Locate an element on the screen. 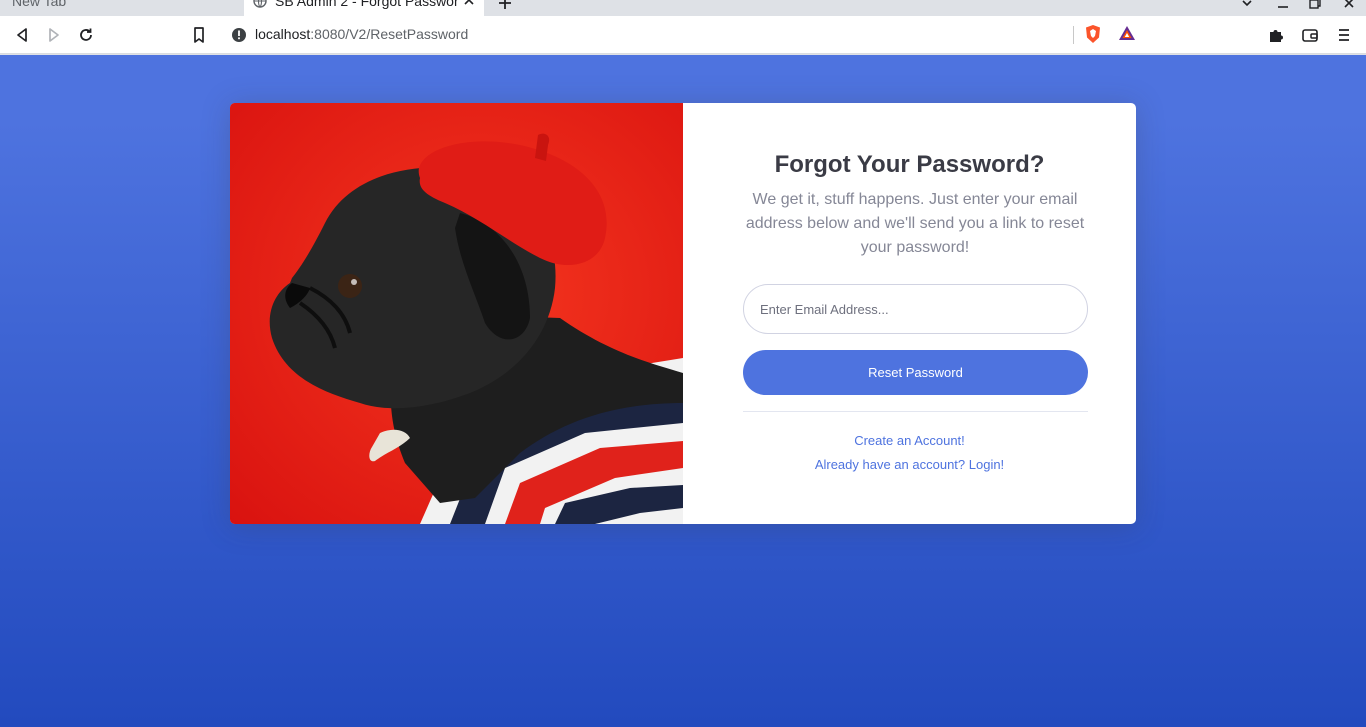  create-account-link: Create an Account! is located at coordinates (909, 441).